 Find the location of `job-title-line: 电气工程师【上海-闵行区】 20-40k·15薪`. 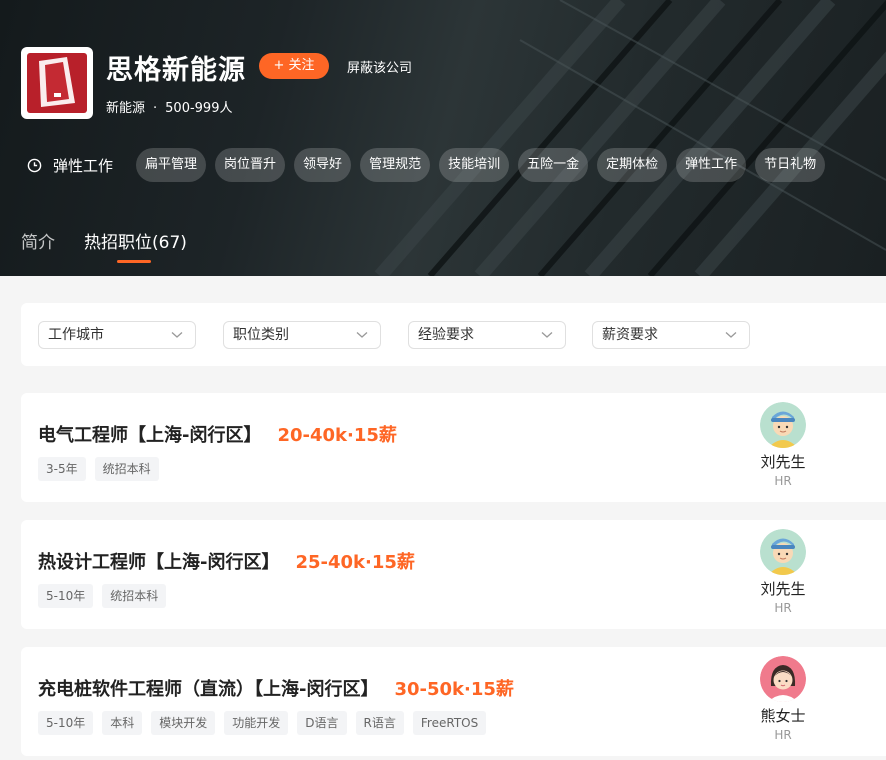

job-title-line: 电气工程师【上海-闵行区】 20-40k·15薪 is located at coordinates (217, 434).